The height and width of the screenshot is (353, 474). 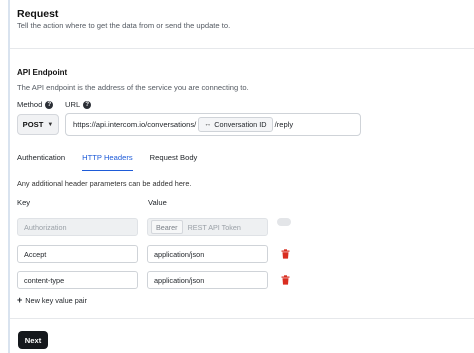 What do you see at coordinates (30, 104) in the screenshot?
I see `method-label-text: Method` at bounding box center [30, 104].